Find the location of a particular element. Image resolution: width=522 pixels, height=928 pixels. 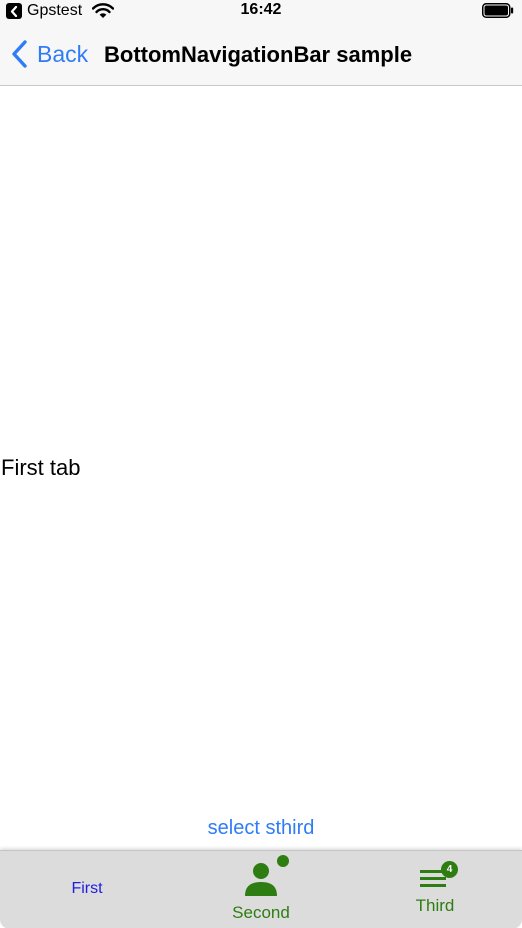

select-third-button: select sthird is located at coordinates (261, 828).